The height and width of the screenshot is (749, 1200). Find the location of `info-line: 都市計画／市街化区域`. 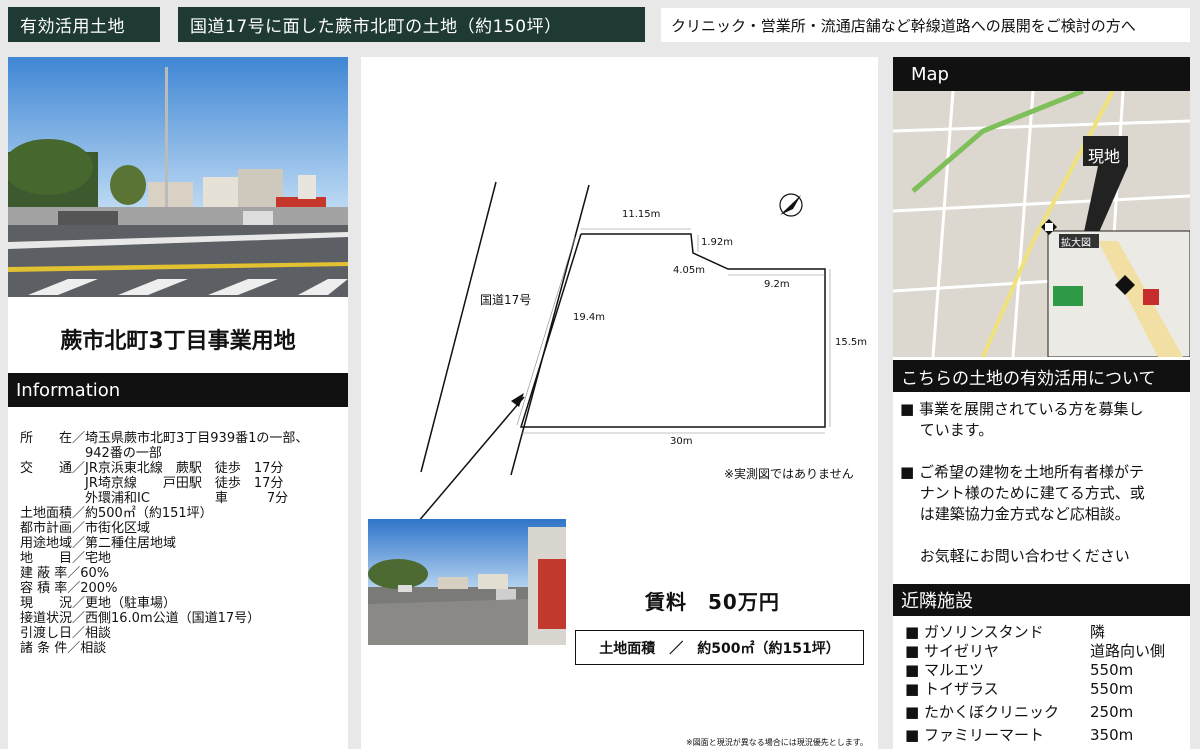

info-line: 都市計画／市街化区域 is located at coordinates (85, 528).